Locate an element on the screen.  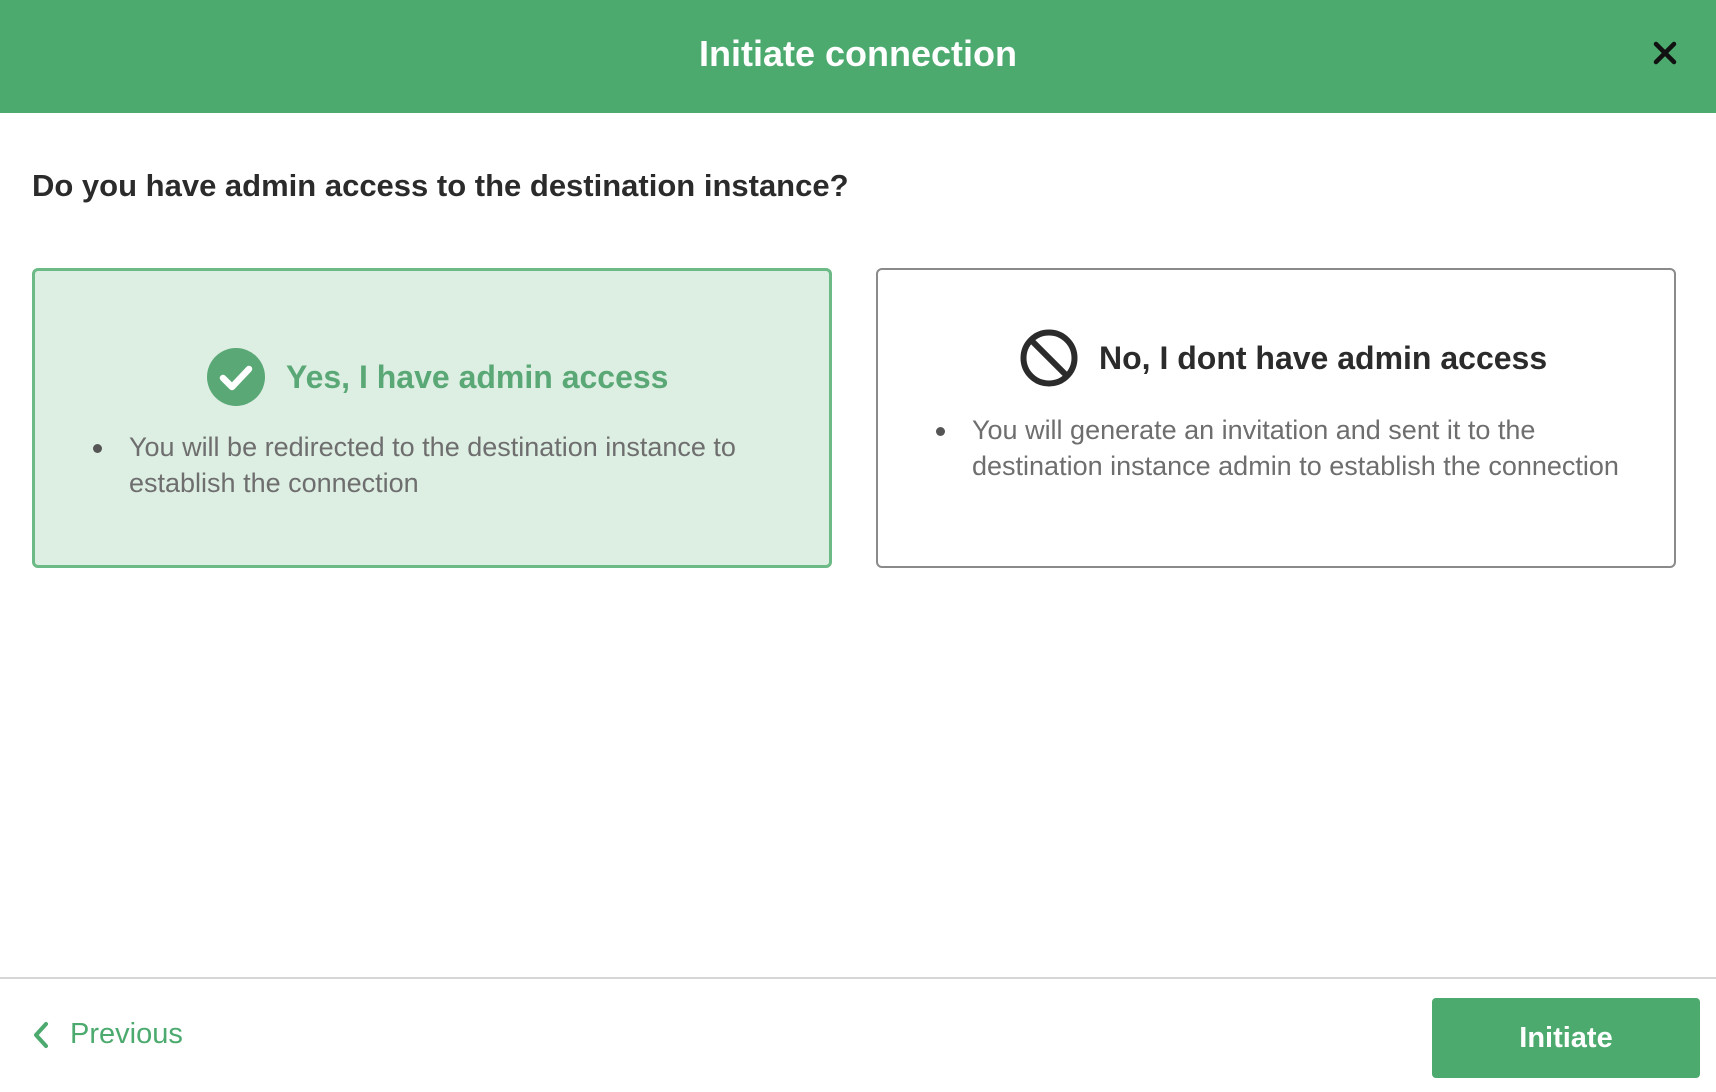
option-header: Yes, I have admin access is located at coordinates (437, 377).